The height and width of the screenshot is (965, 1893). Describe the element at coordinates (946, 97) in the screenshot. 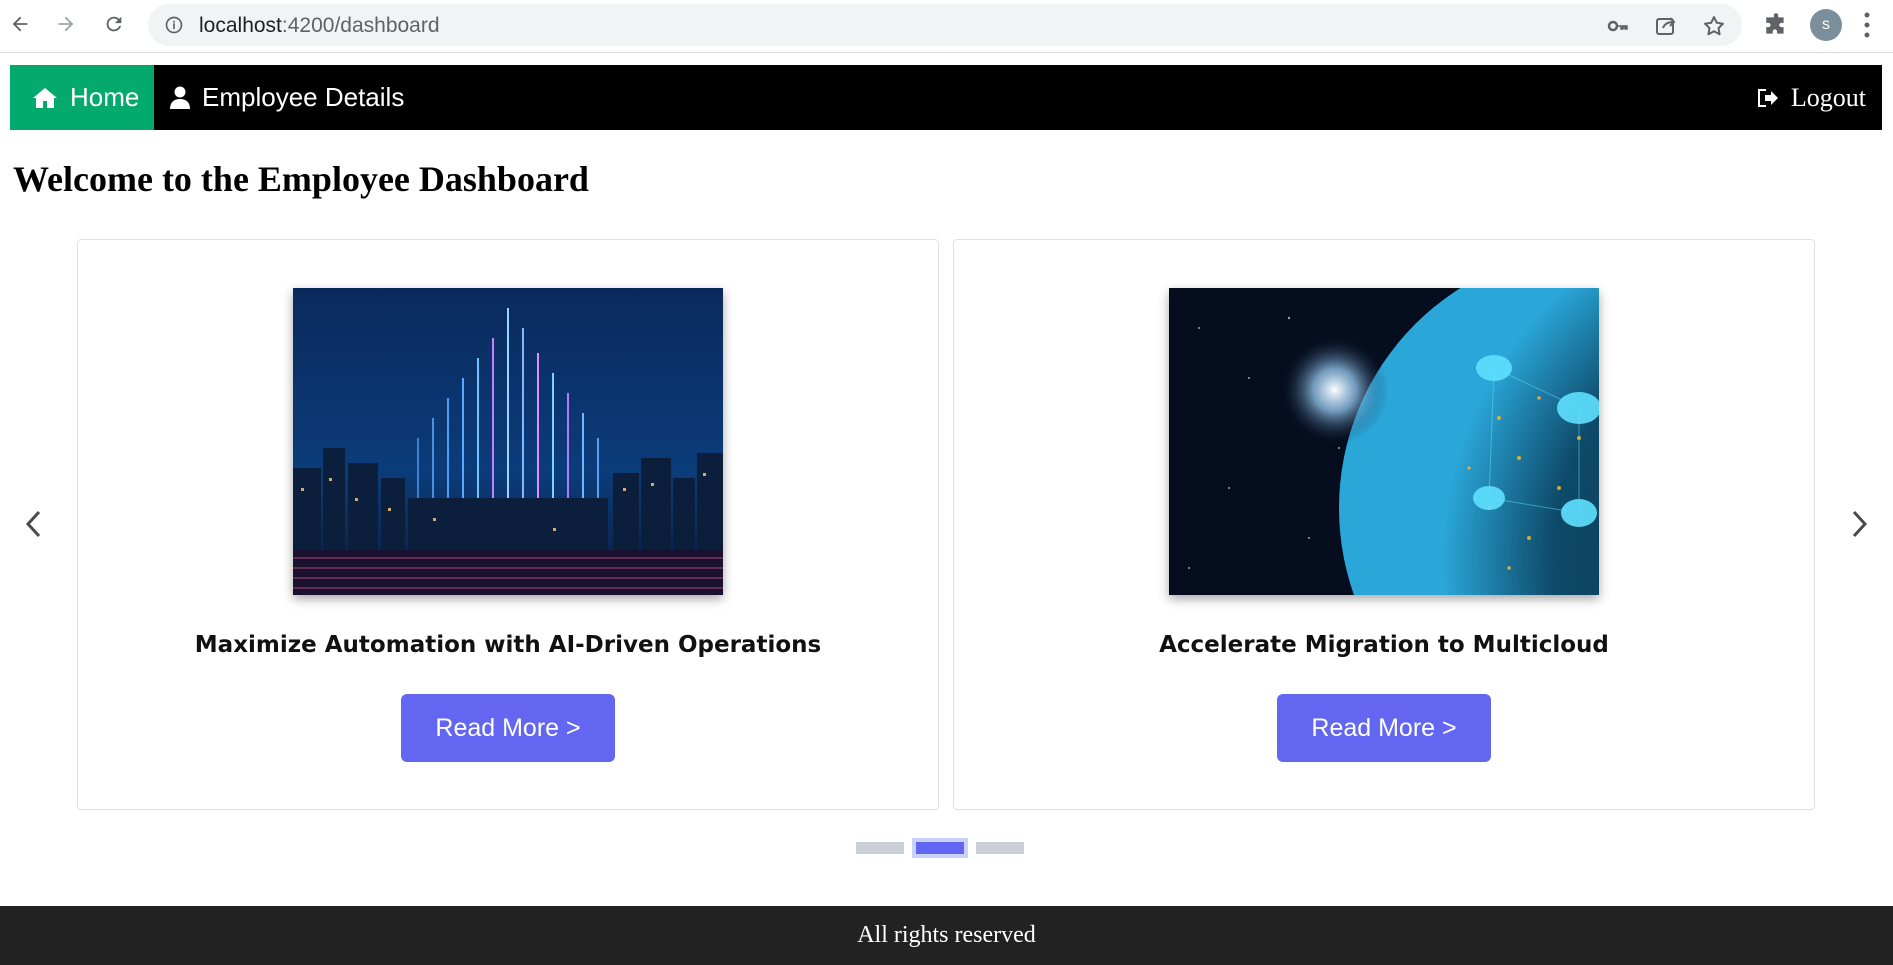

I see `top-navbar: Home Employee Details Logout` at that location.